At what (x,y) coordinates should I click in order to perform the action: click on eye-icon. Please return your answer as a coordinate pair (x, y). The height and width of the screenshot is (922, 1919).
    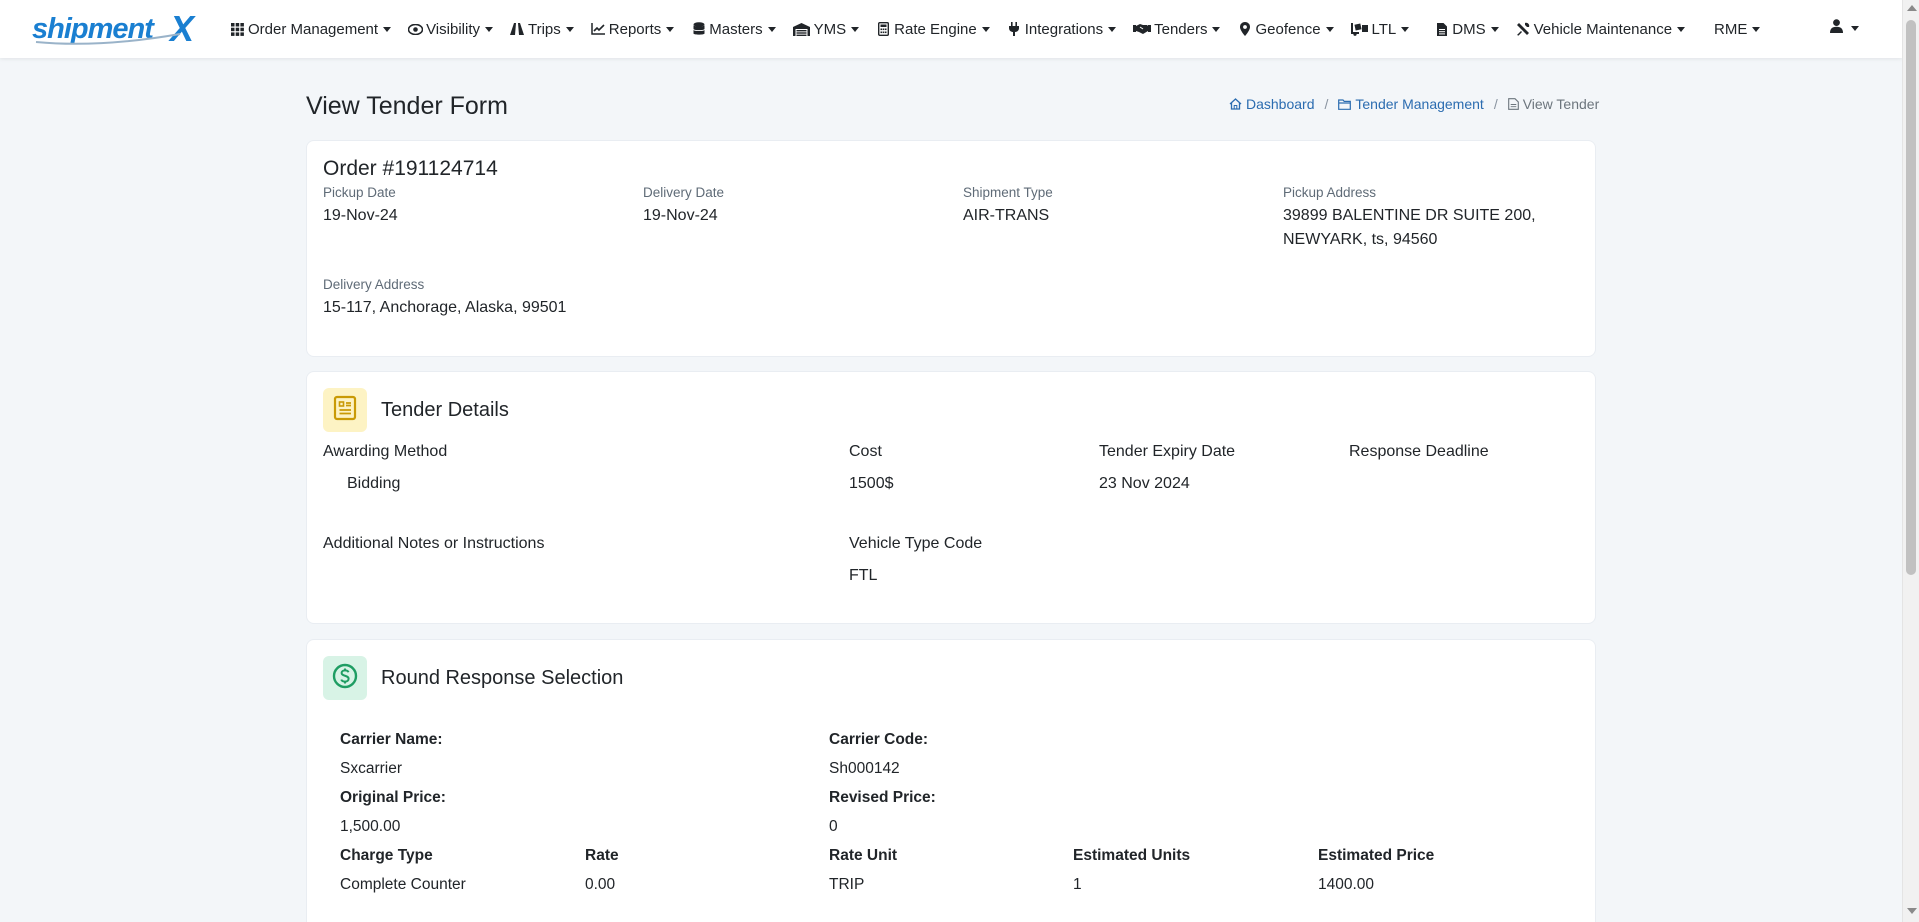
    Looking at the image, I should click on (416, 29).